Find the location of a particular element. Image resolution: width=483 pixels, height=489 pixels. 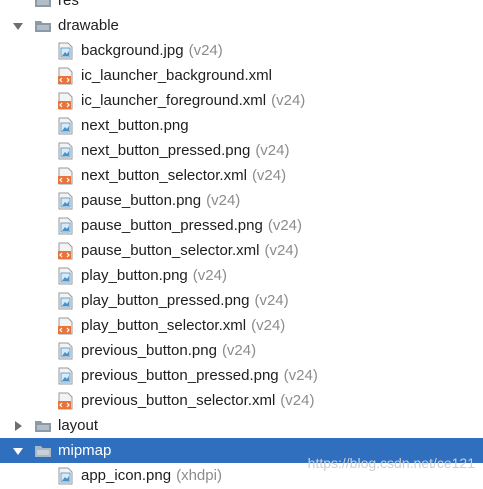

item-qualifier: (xhdpi) is located at coordinates (199, 475).